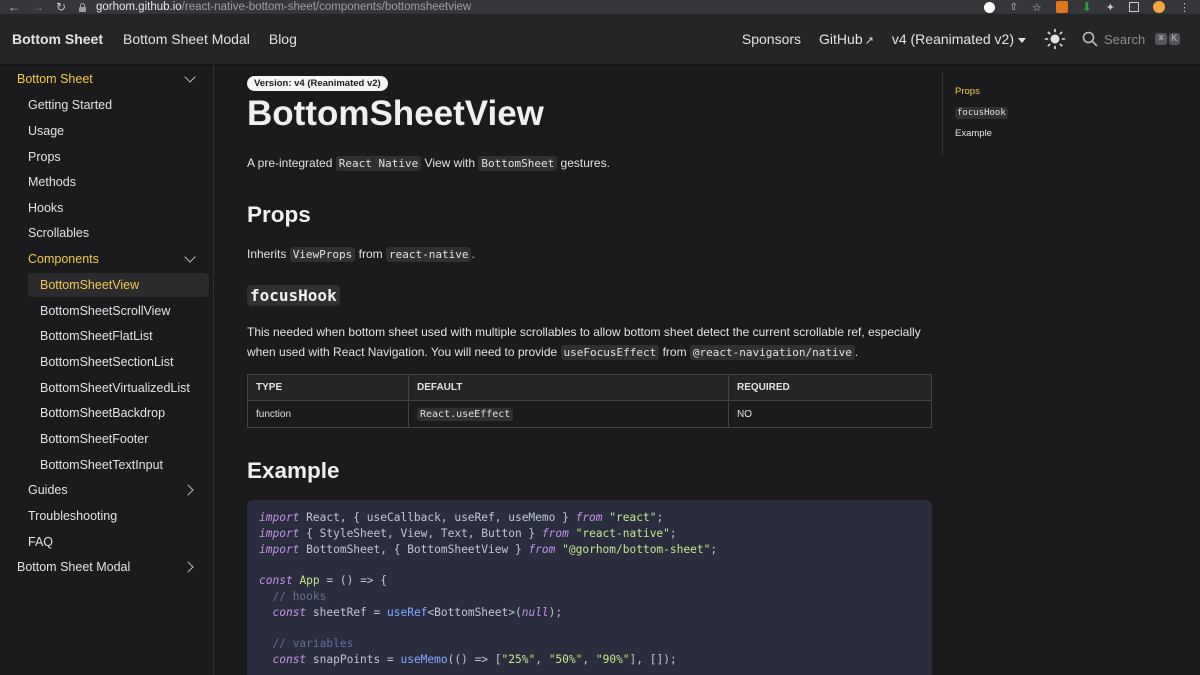 The width and height of the screenshot is (1200, 675). Describe the element at coordinates (1013, 7) in the screenshot. I see `share-icon: ⇧` at that location.